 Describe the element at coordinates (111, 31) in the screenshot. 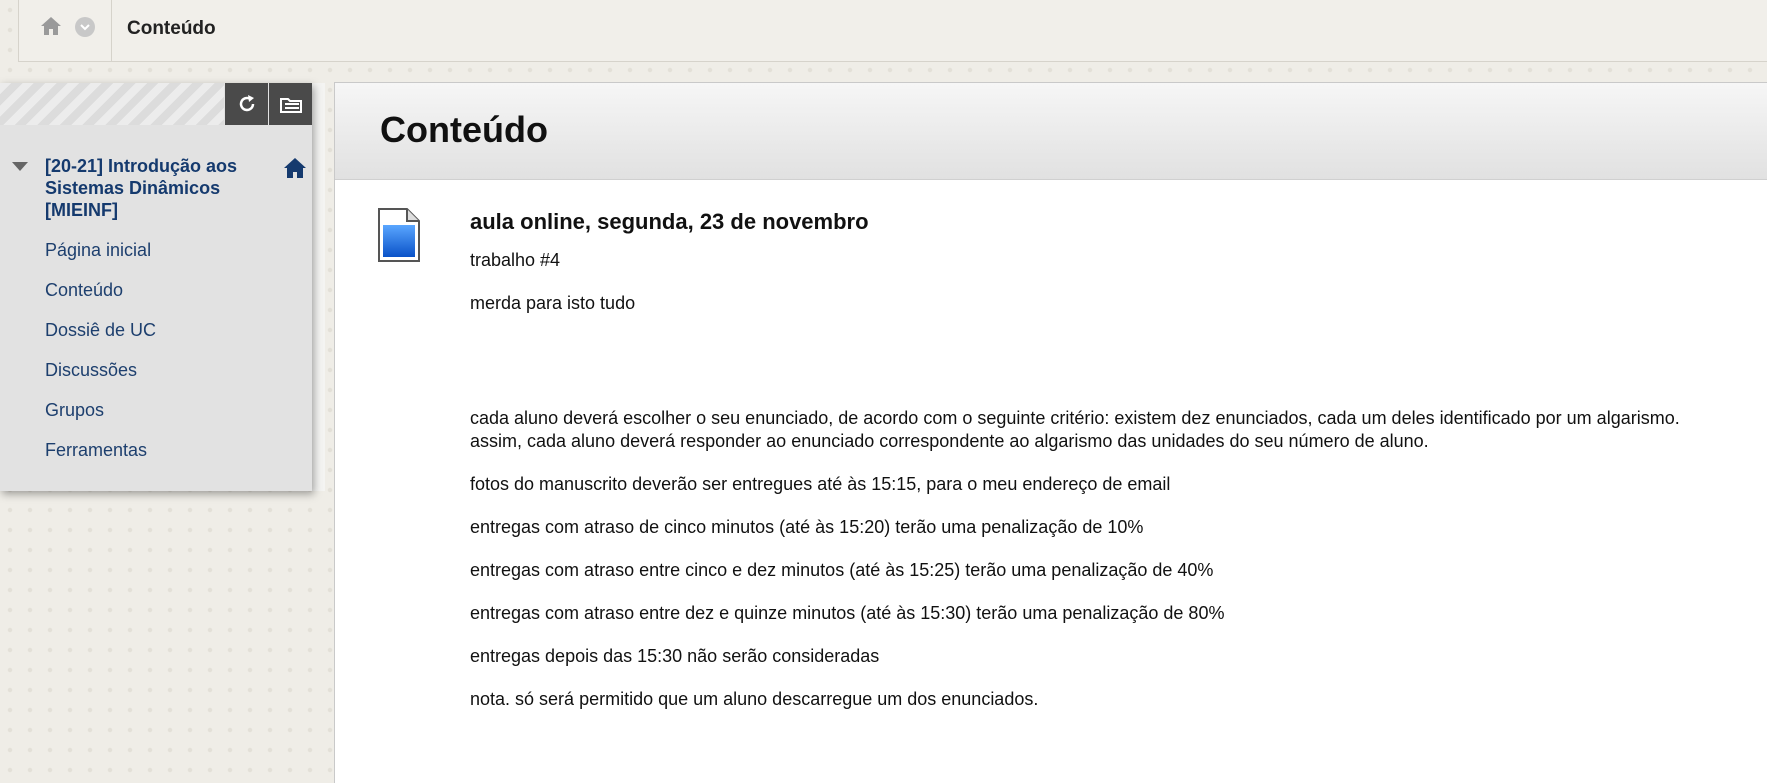

I see `breadcrumb-divider` at that location.